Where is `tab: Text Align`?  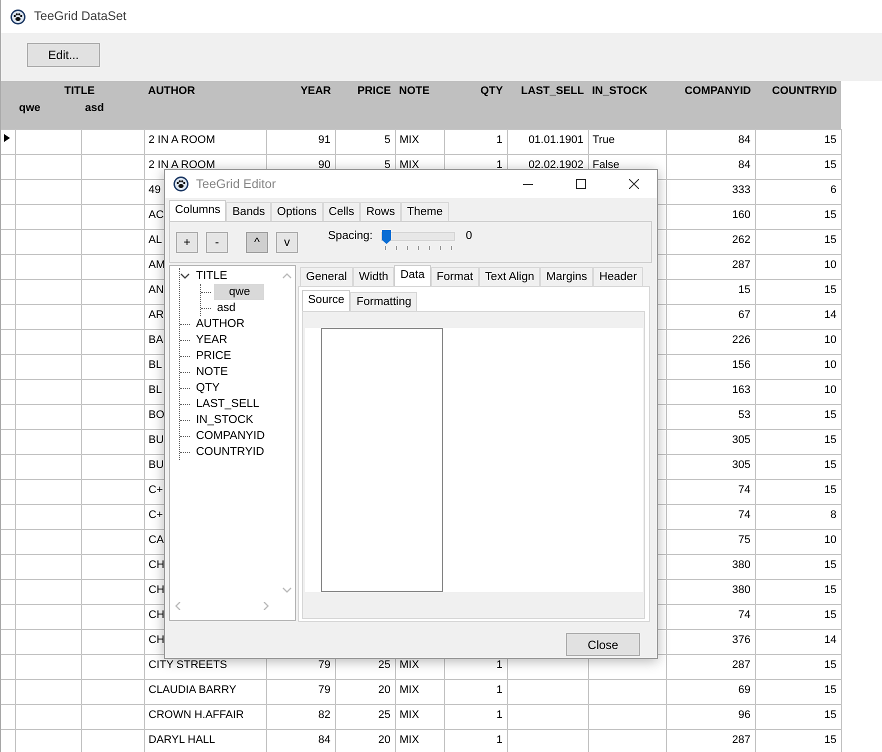
tab: Text Align is located at coordinates (509, 276).